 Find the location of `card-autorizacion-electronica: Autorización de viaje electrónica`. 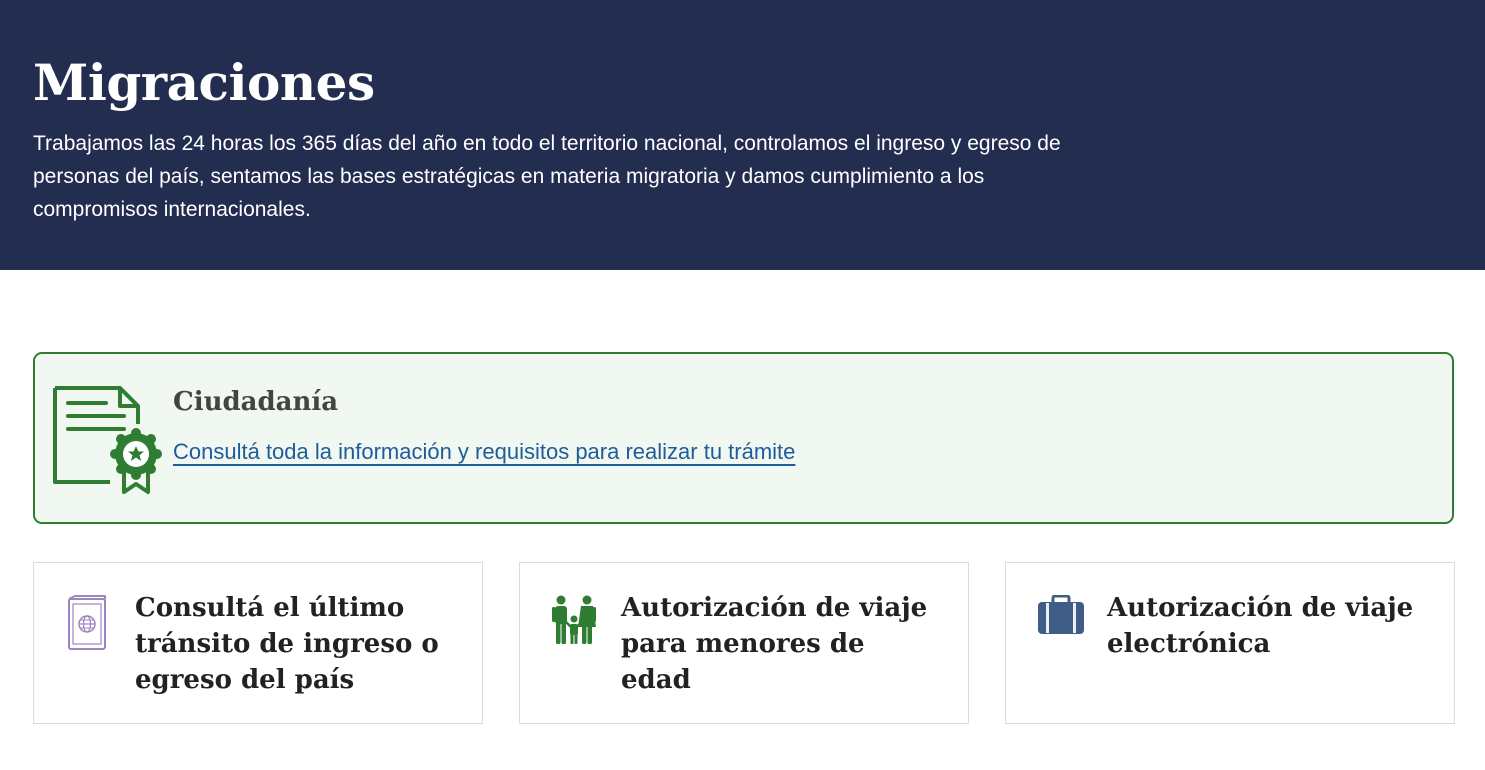

card-autorizacion-electronica: Autorización de viaje electrónica is located at coordinates (1230, 643).